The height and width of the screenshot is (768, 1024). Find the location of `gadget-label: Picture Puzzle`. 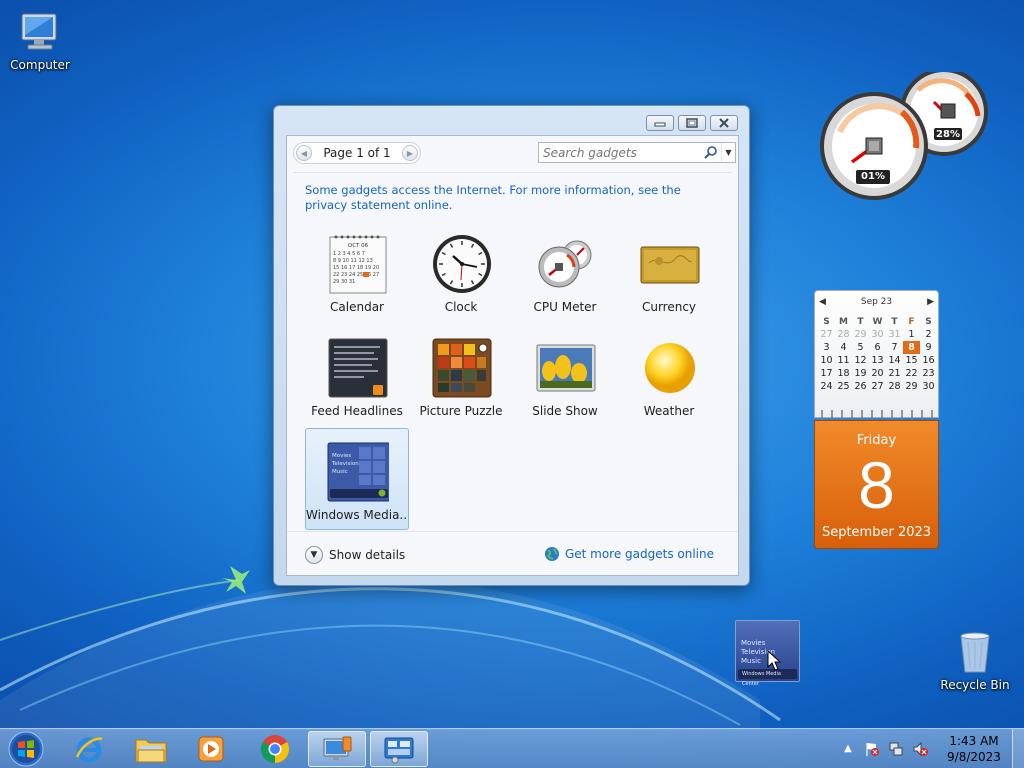

gadget-label: Picture Puzzle is located at coordinates (461, 411).